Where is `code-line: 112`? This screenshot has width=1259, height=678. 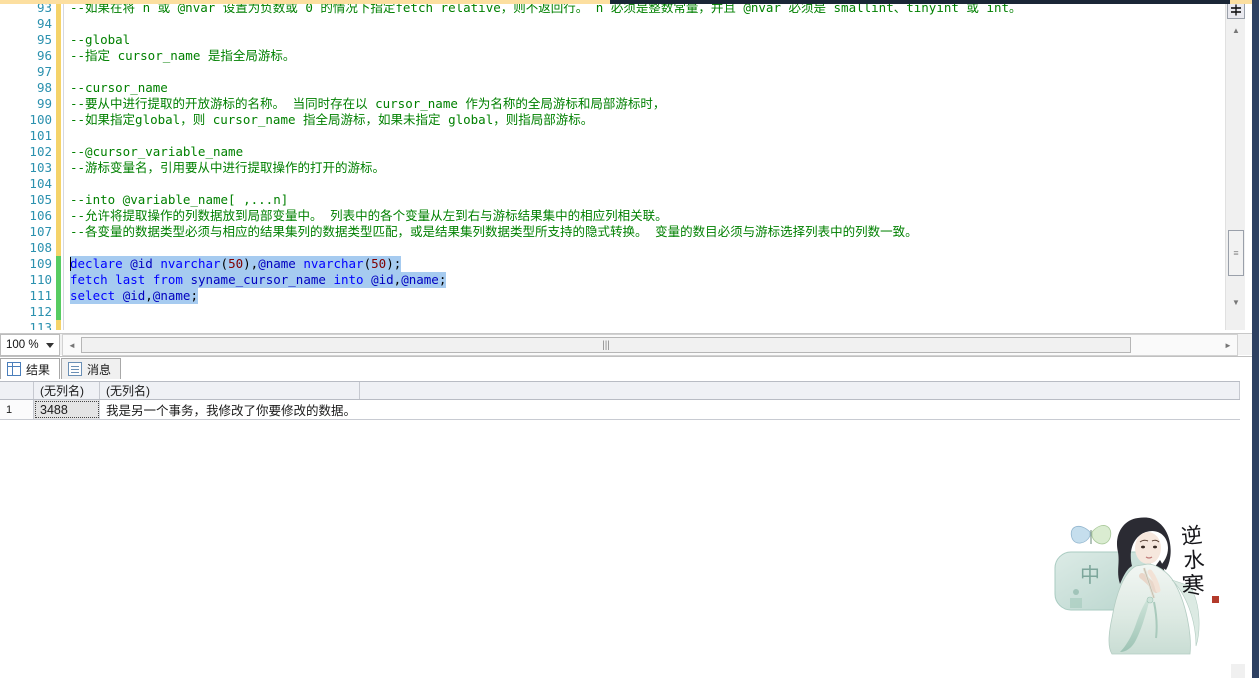 code-line: 112 is located at coordinates (616, 312).